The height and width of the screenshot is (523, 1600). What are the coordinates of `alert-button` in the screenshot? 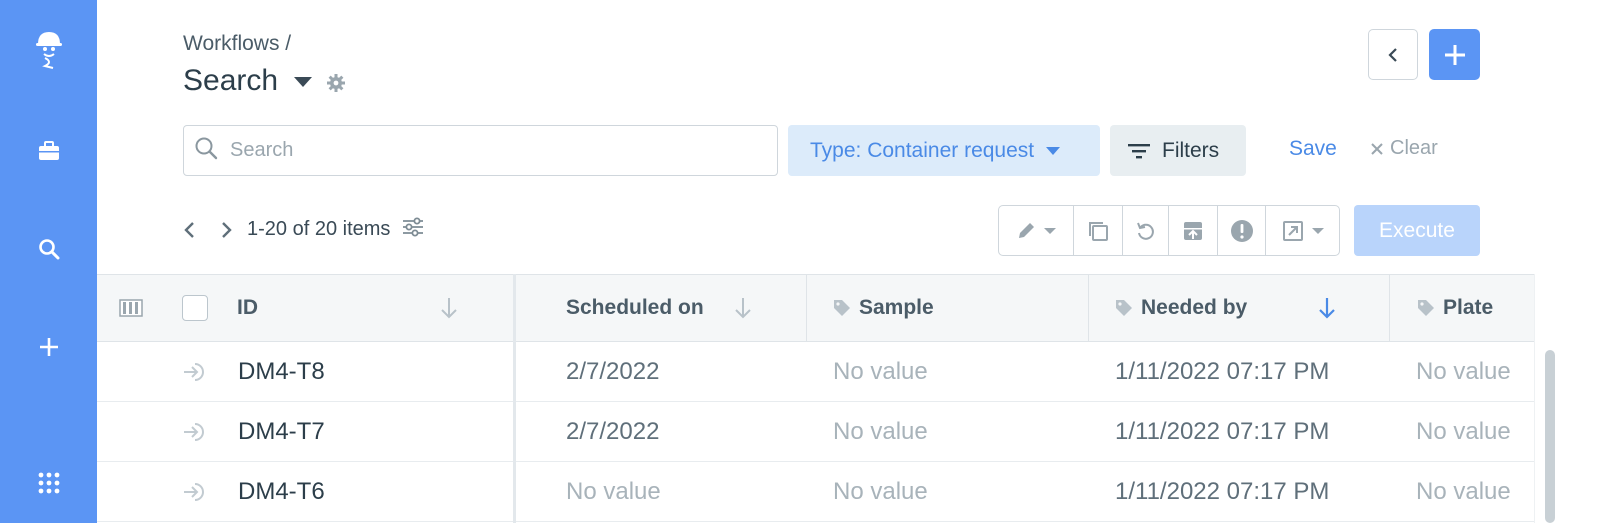 It's located at (1242, 230).